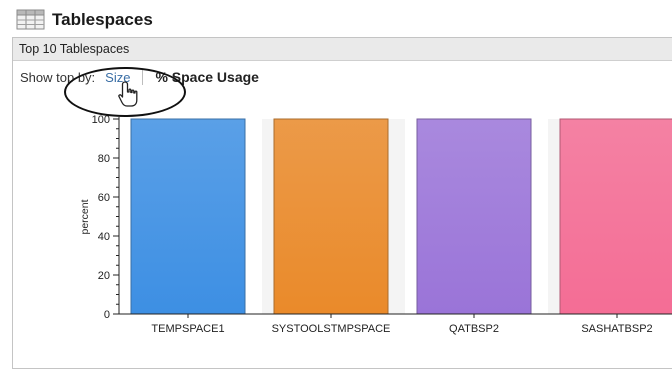  I want to click on bar-systoolstmpspace, so click(331, 216).